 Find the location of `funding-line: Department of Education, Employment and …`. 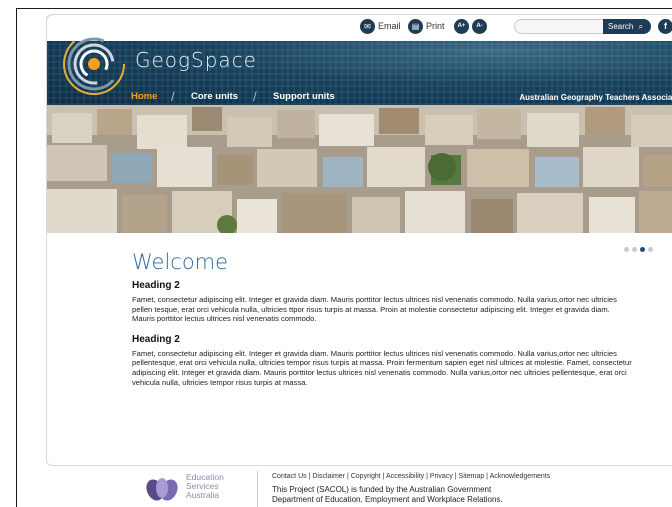

funding-line: Department of Education, Employment and … is located at coordinates (387, 499).